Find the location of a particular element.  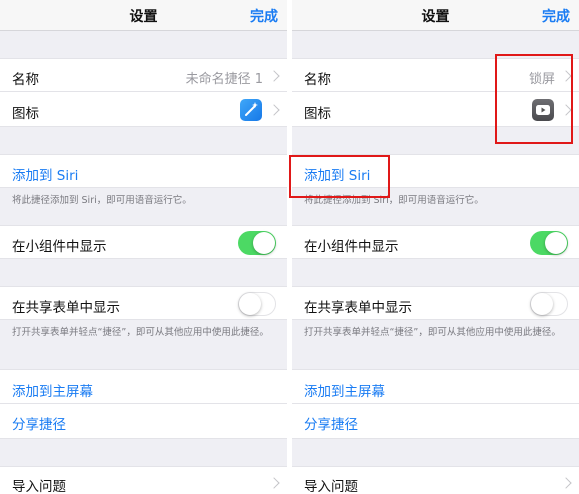

name-row: 名称 未命名捷径 1 is located at coordinates (143, 75).